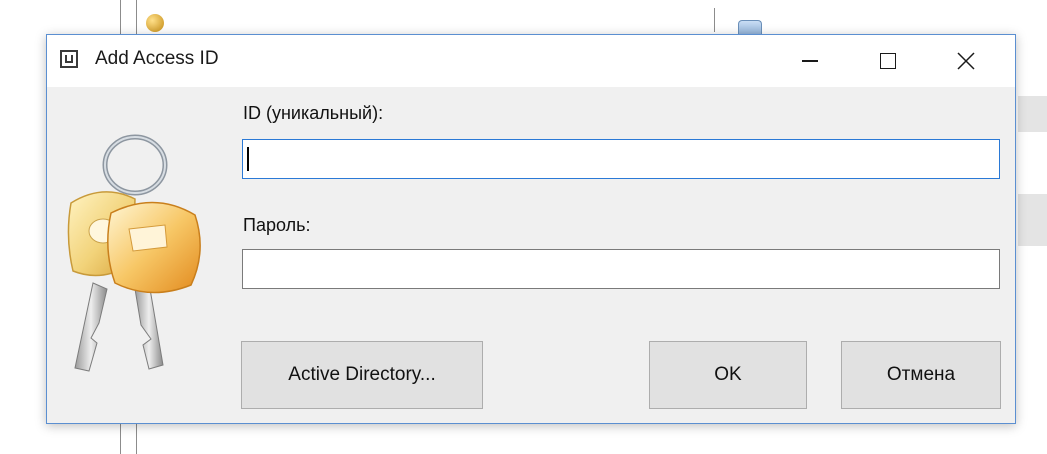  I want to click on maximize-icon, so click(888, 61).